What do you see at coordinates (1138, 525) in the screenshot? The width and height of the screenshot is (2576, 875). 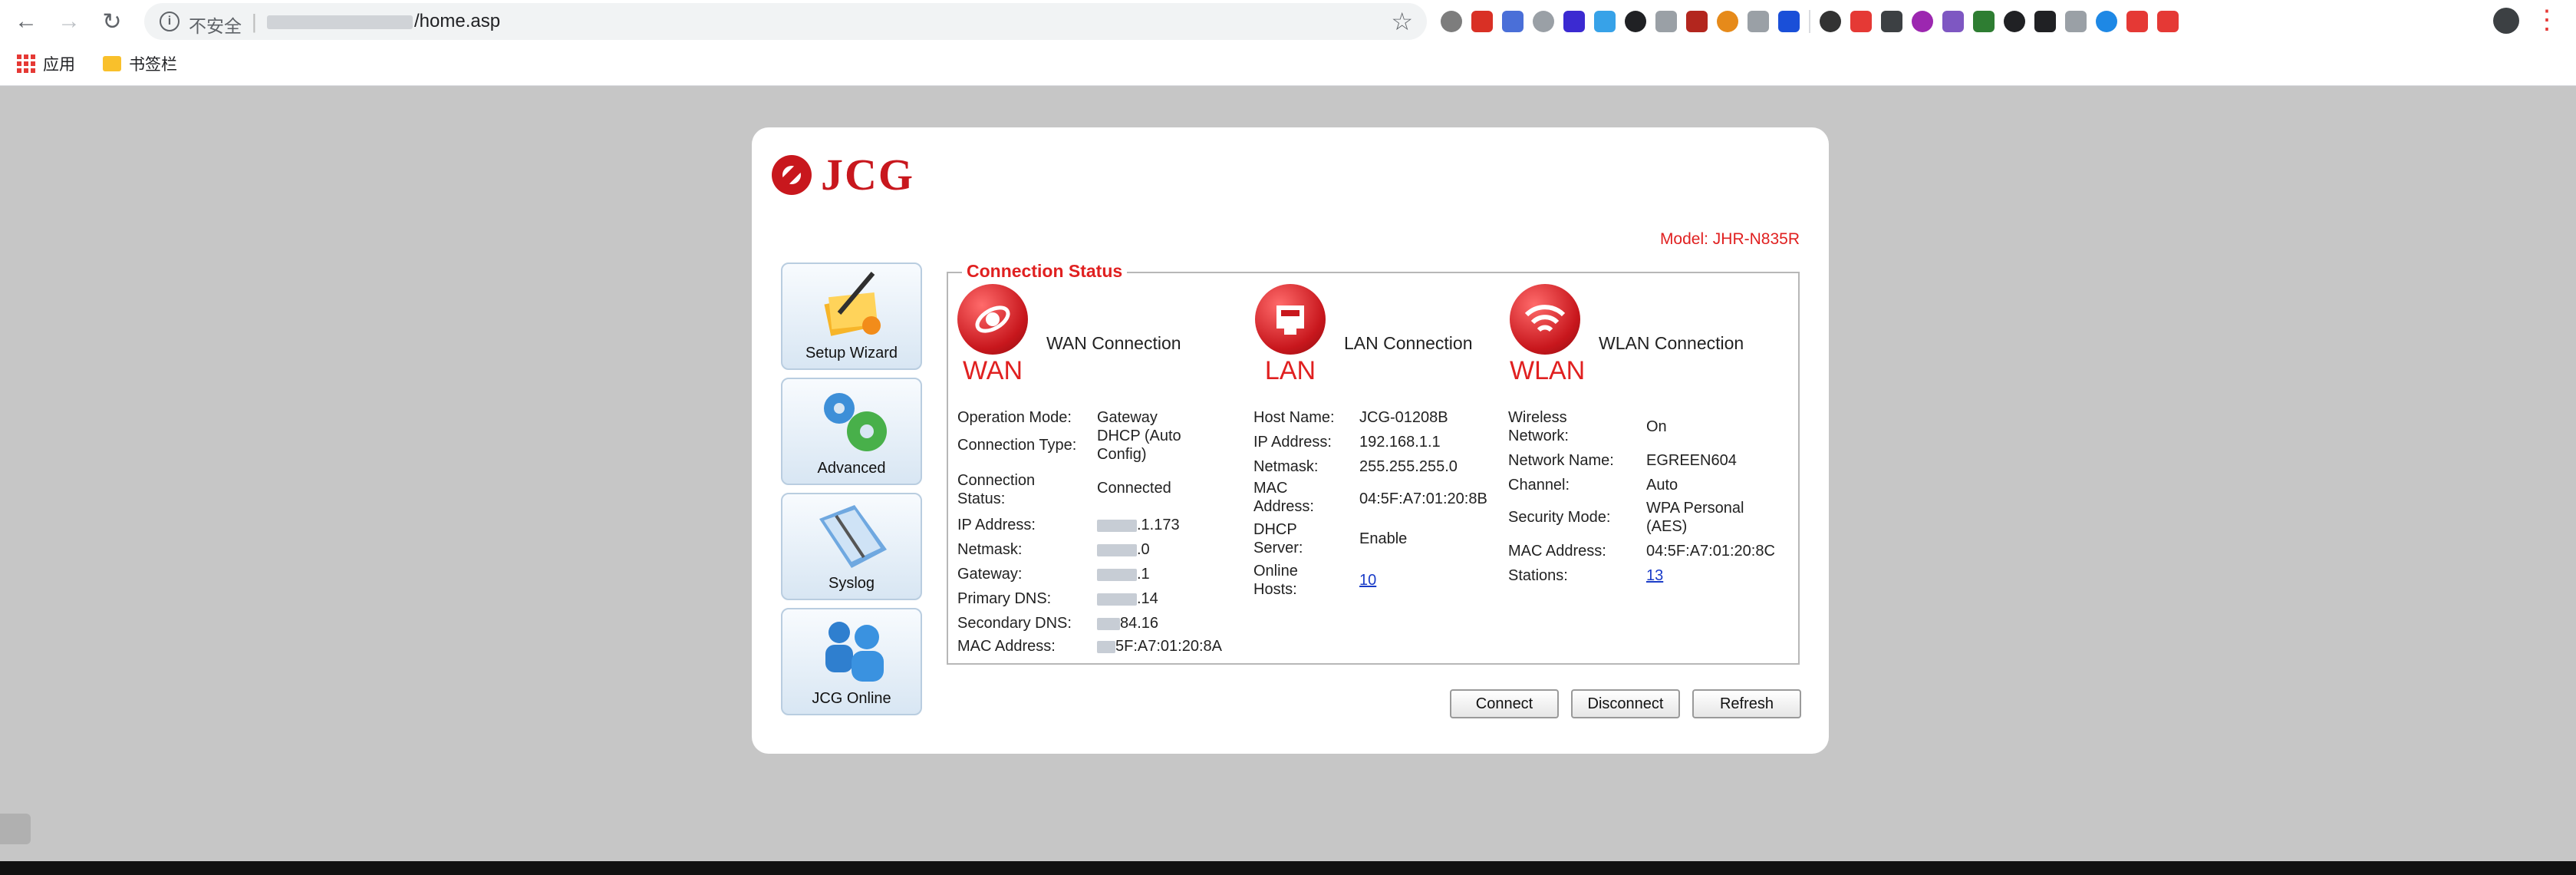 I see `wan-value-redacted: .1.173` at bounding box center [1138, 525].